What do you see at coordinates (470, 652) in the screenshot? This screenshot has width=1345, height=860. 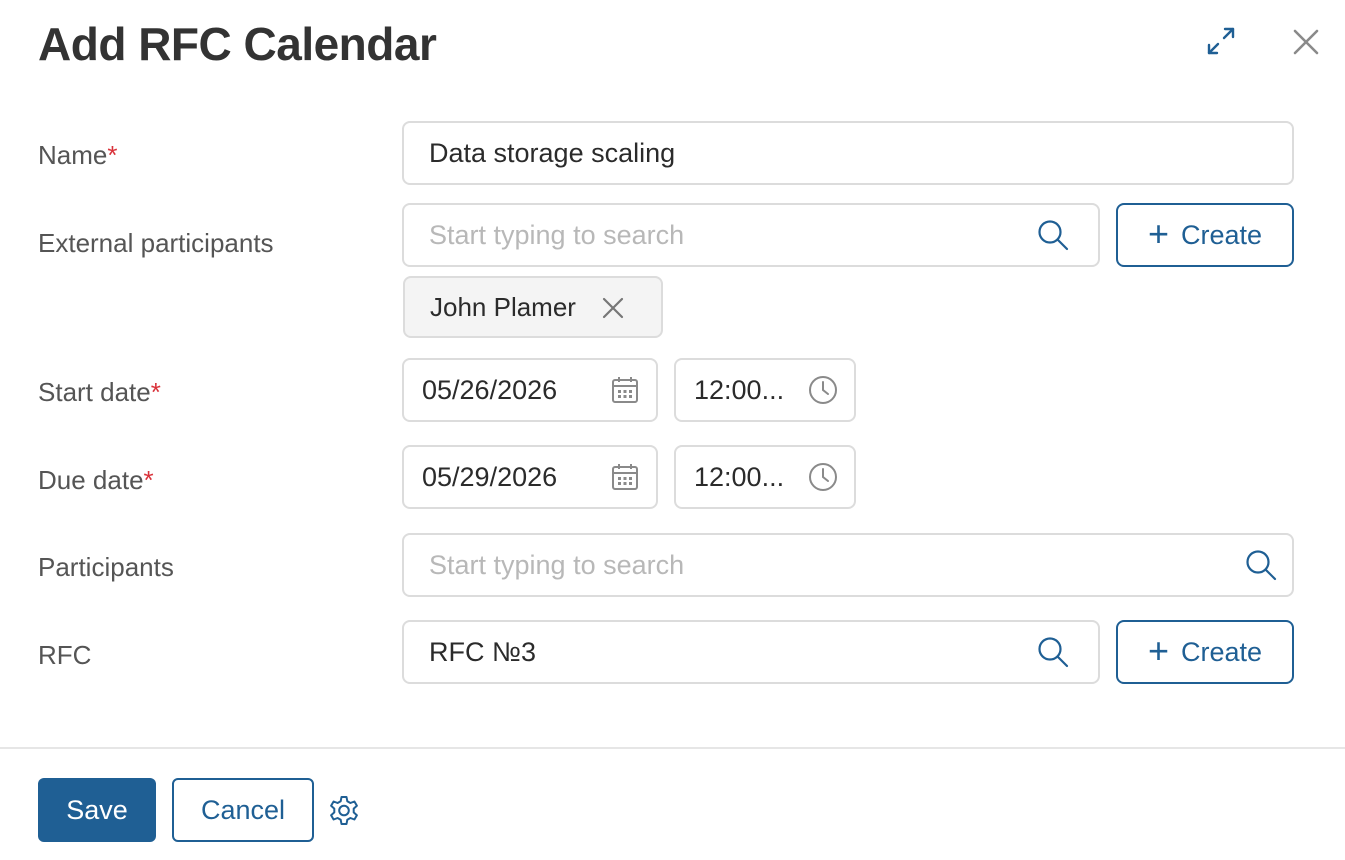 I see `rfc-value: RFC №3` at bounding box center [470, 652].